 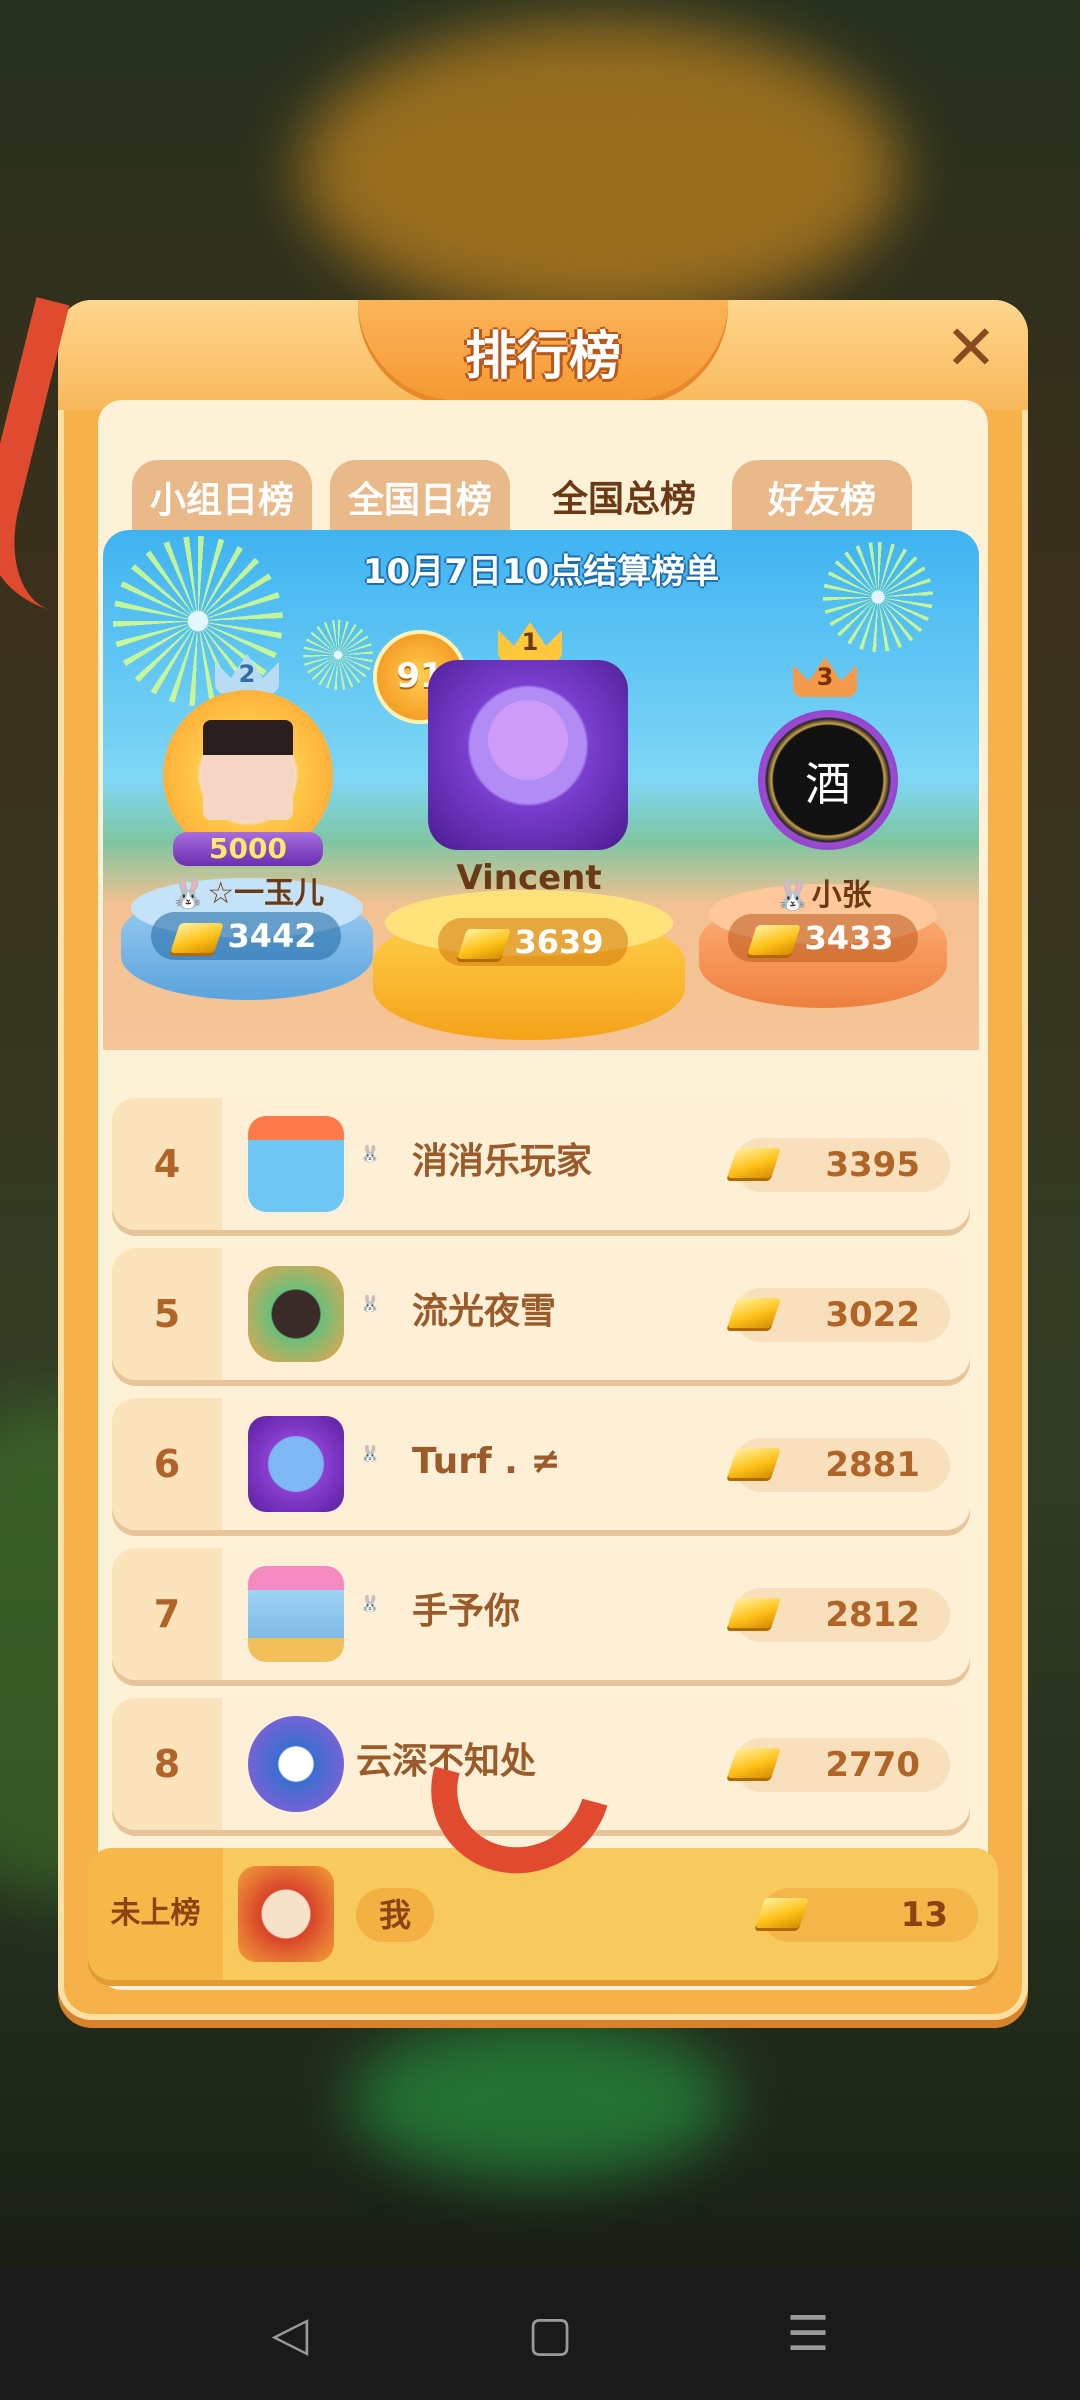 I want to click on avatar-first, so click(x=528, y=755).